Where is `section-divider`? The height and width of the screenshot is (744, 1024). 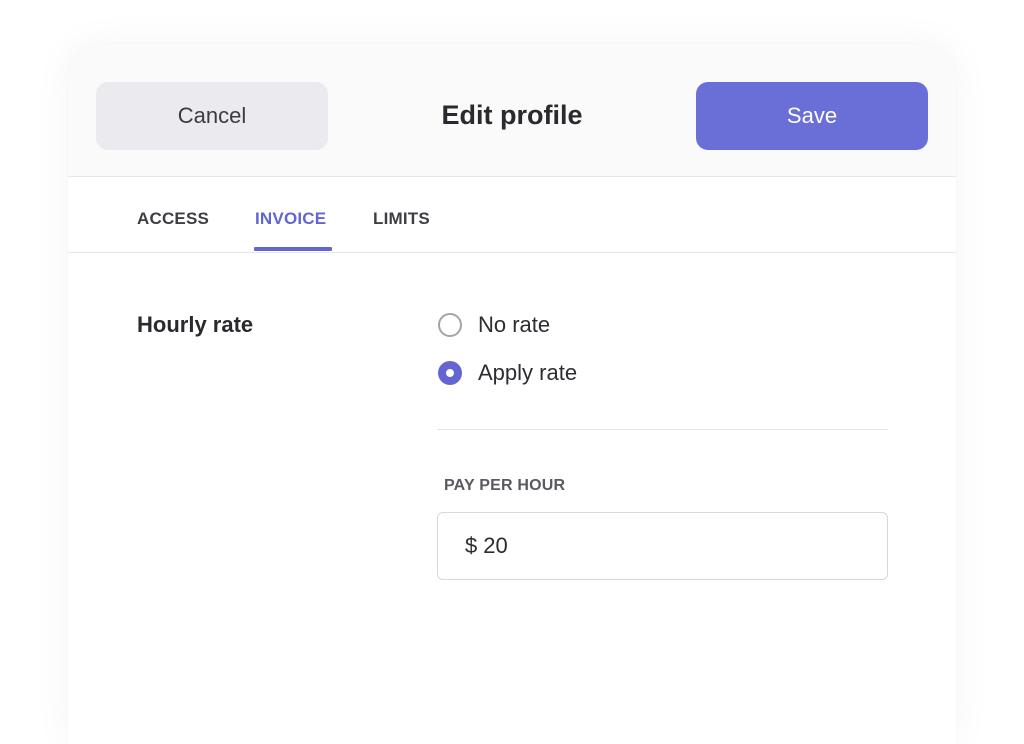 section-divider is located at coordinates (662, 429).